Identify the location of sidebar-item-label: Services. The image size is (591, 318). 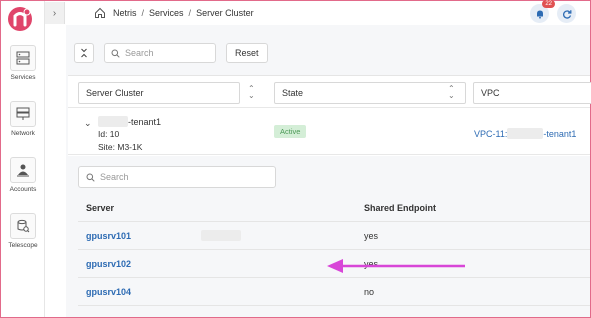
(23, 77).